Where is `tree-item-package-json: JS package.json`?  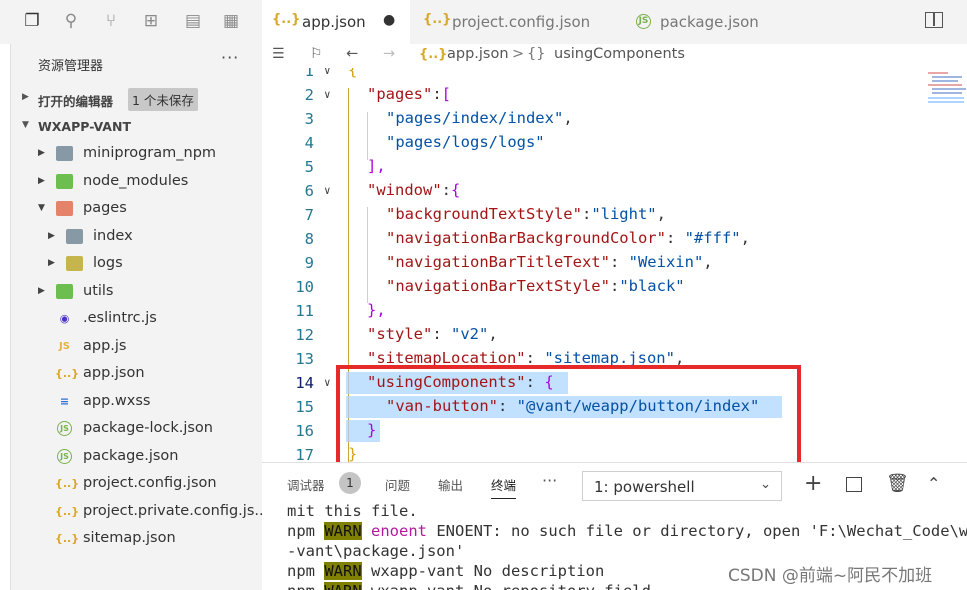 tree-item-package-json: JS package.json is located at coordinates (137, 457).